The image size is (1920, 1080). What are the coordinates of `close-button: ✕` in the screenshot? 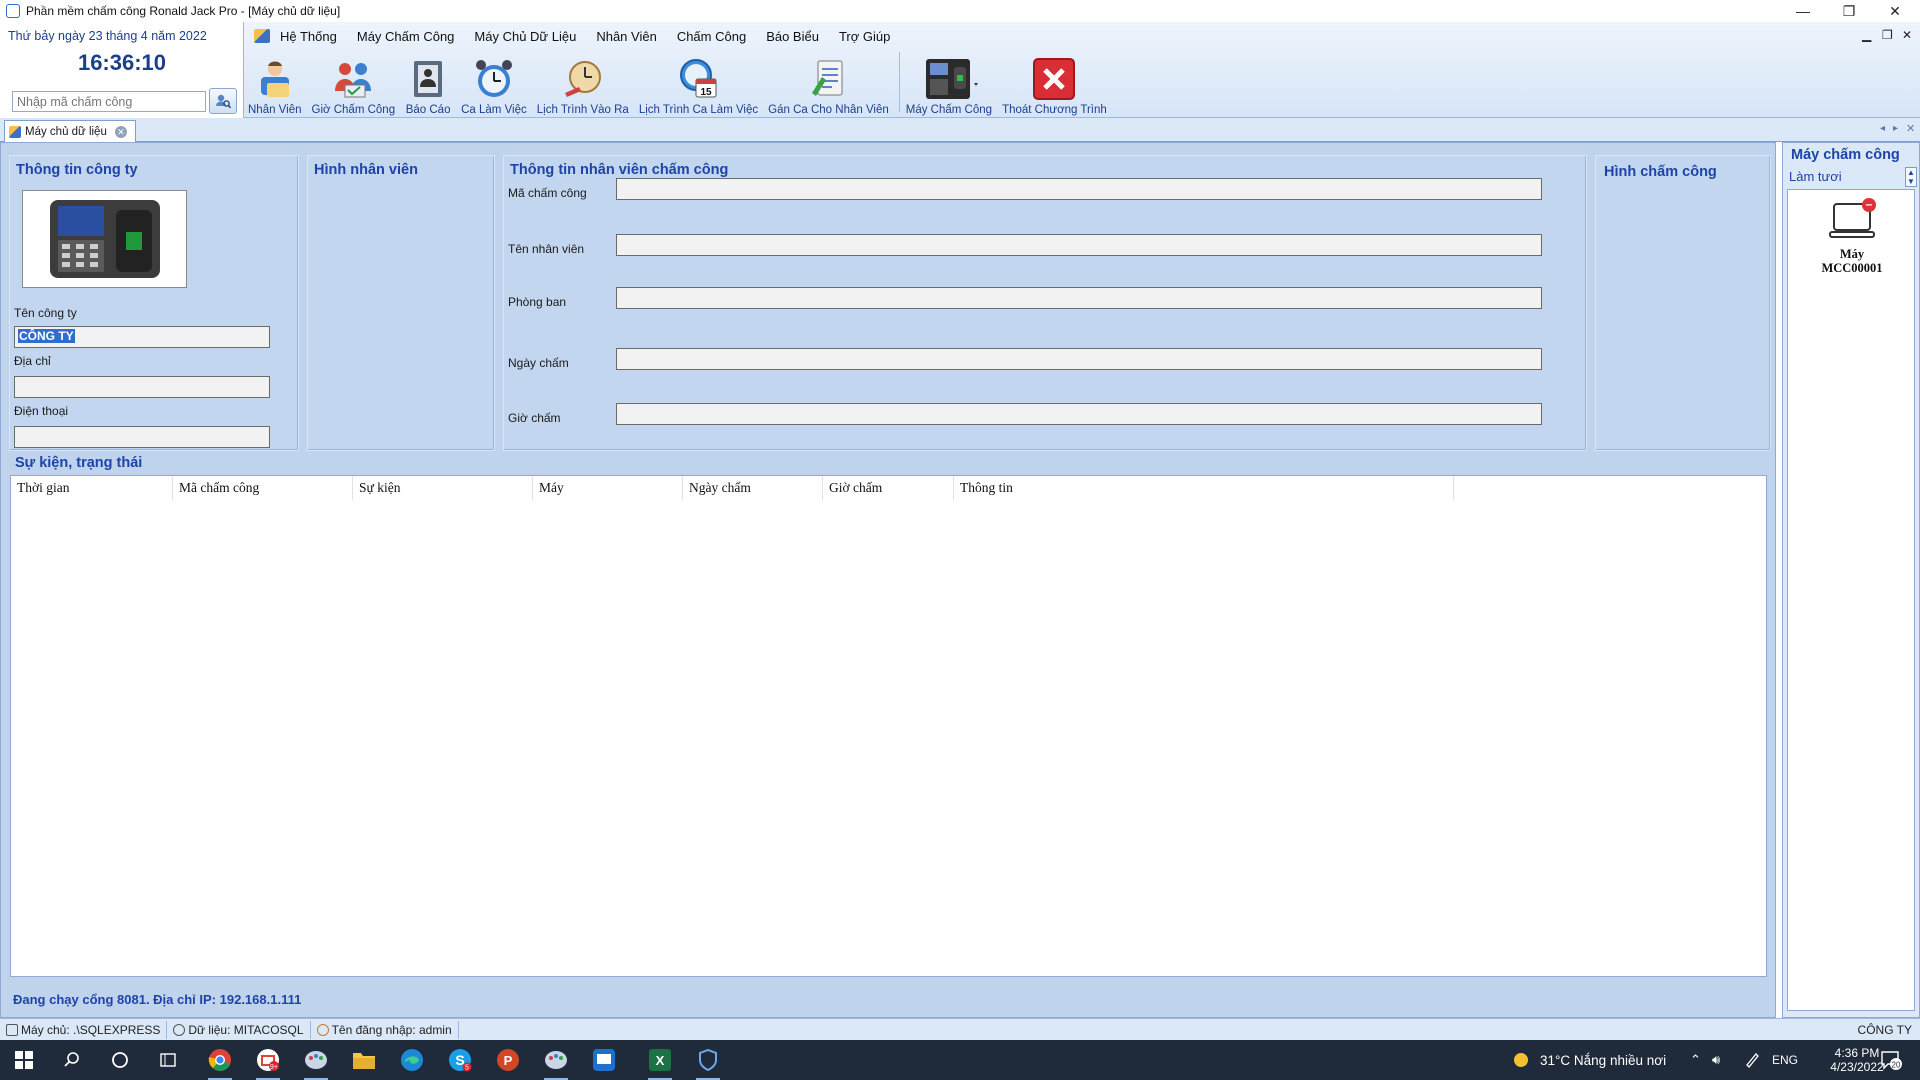 It's located at (1895, 11).